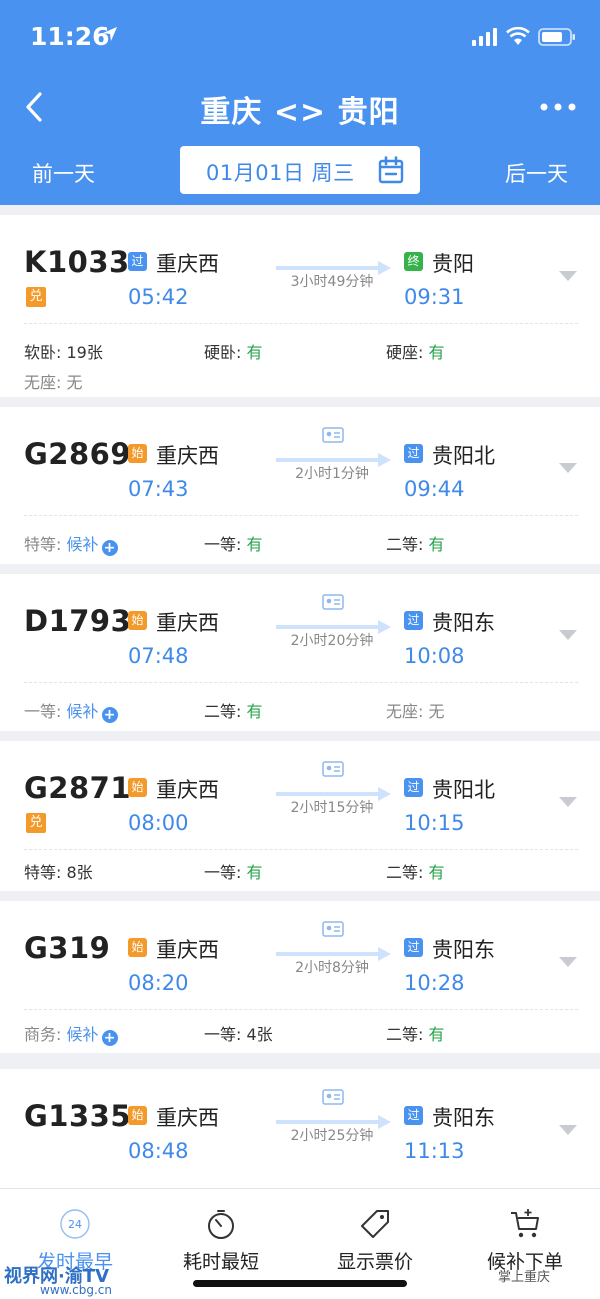 Image resolution: width=600 pixels, height=1299 pixels. Describe the element at coordinates (525, 1240) in the screenshot. I see `tab-waitlist-order: 候补下单` at that location.